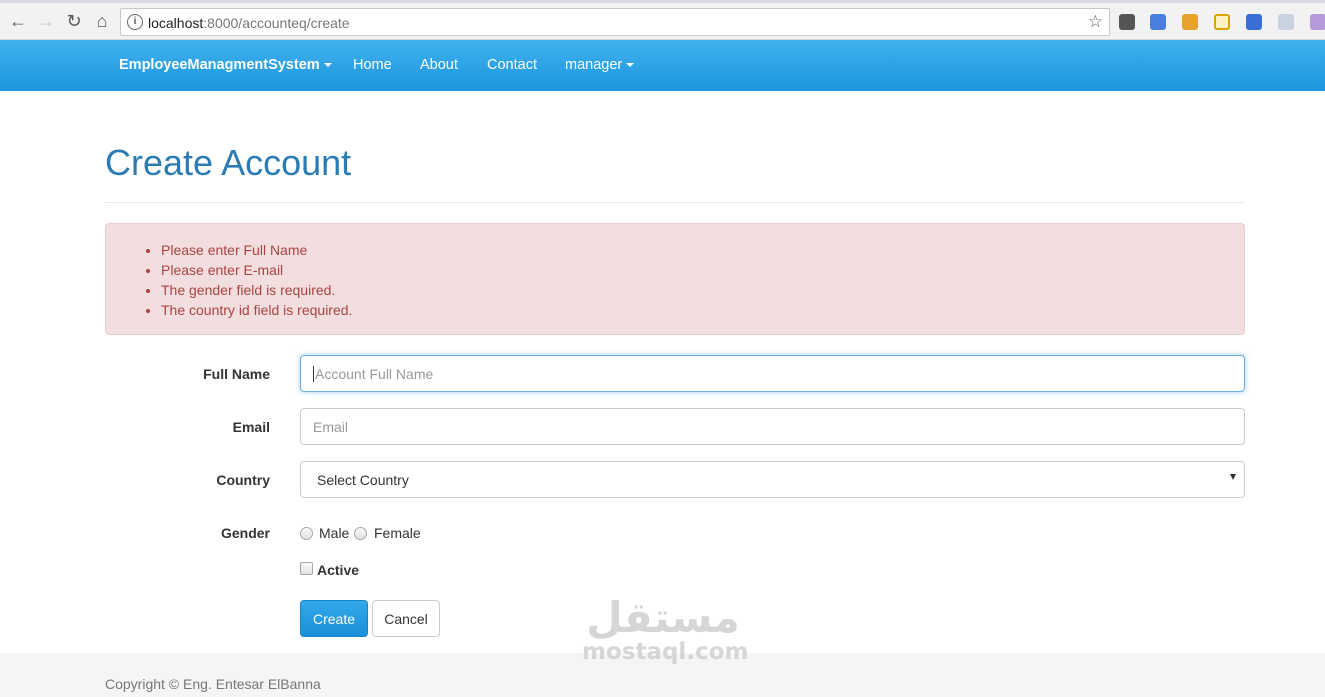 This screenshot has width=1325, height=697. What do you see at coordinates (600, 65) in the screenshot?
I see `user-menu-dropdown: manager` at bounding box center [600, 65].